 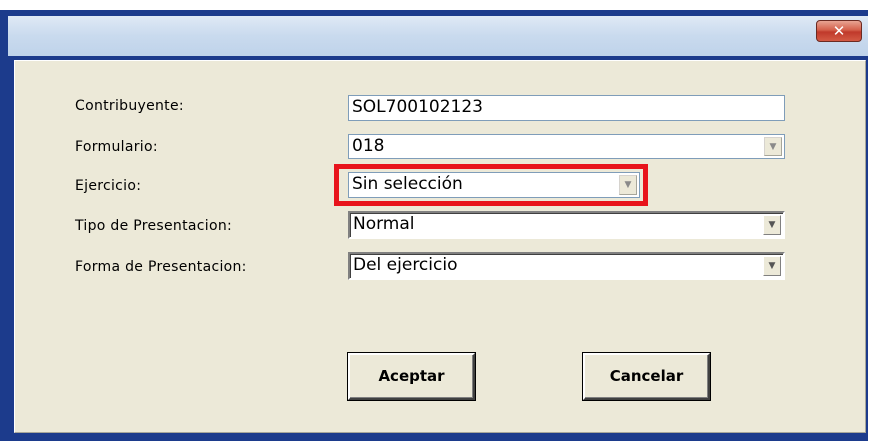 I want to click on formulario-value: 018, so click(x=368, y=146).